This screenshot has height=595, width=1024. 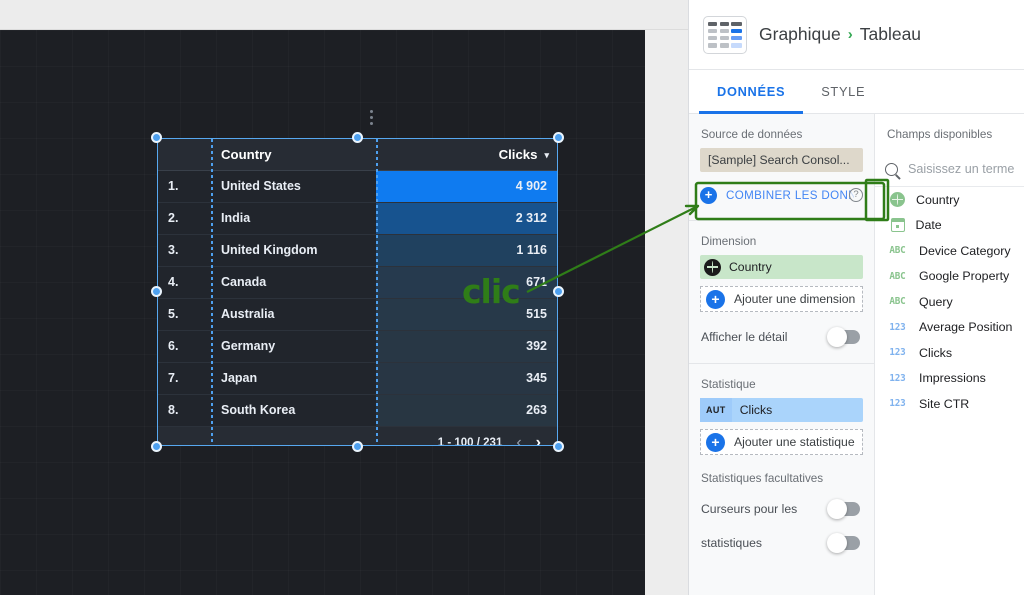 What do you see at coordinates (558, 446) in the screenshot?
I see `resize-handle-se` at bounding box center [558, 446].